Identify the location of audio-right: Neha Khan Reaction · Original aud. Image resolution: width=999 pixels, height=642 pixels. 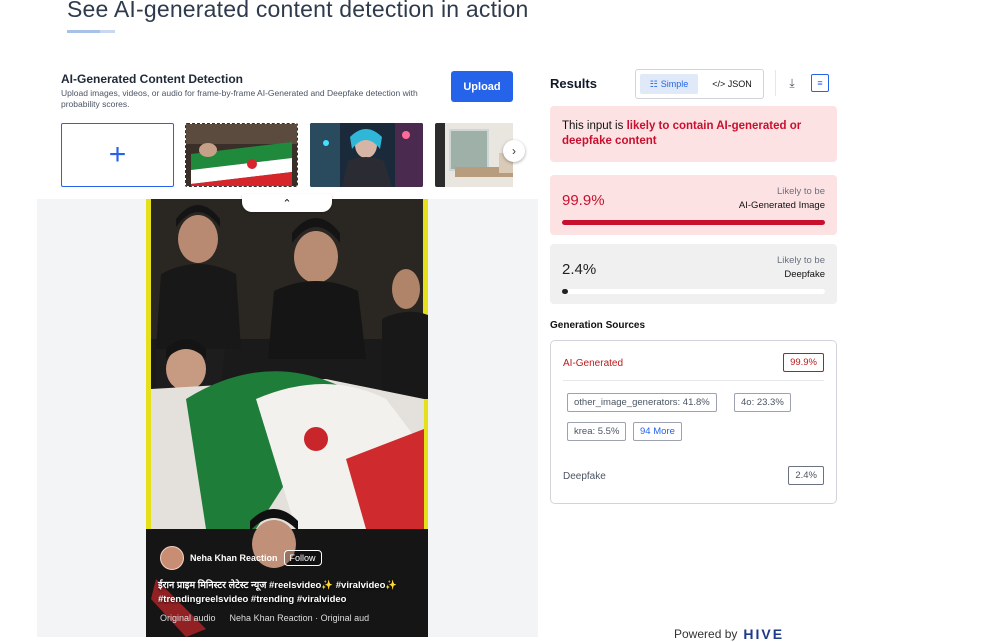
(300, 618).